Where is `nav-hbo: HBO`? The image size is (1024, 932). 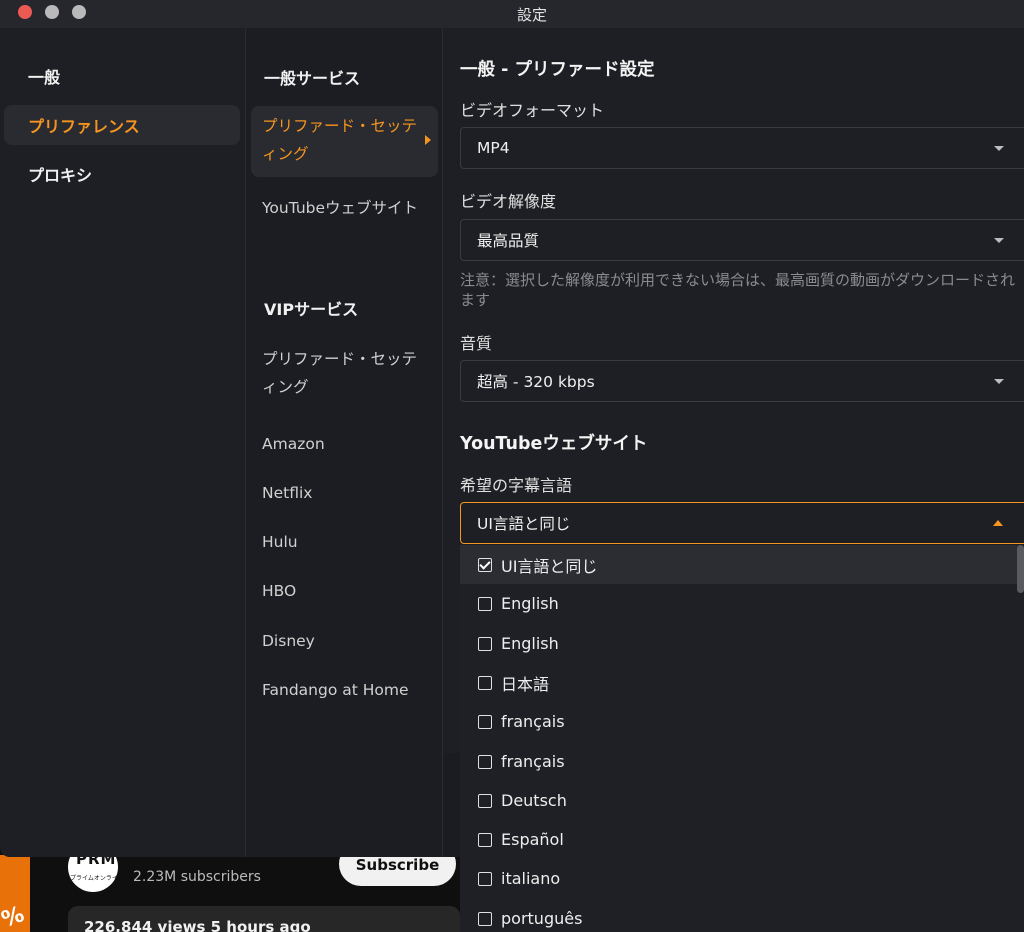
nav-hbo: HBO is located at coordinates (344, 591).